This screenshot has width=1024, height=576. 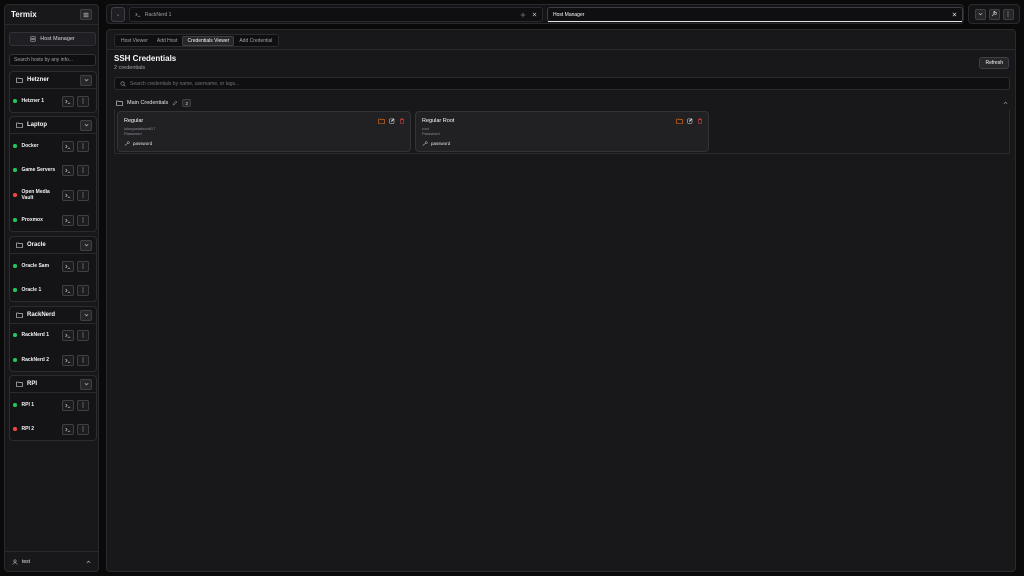 I want to click on host-item-oracle-sam: Oracle Sam, so click(x=49, y=266).